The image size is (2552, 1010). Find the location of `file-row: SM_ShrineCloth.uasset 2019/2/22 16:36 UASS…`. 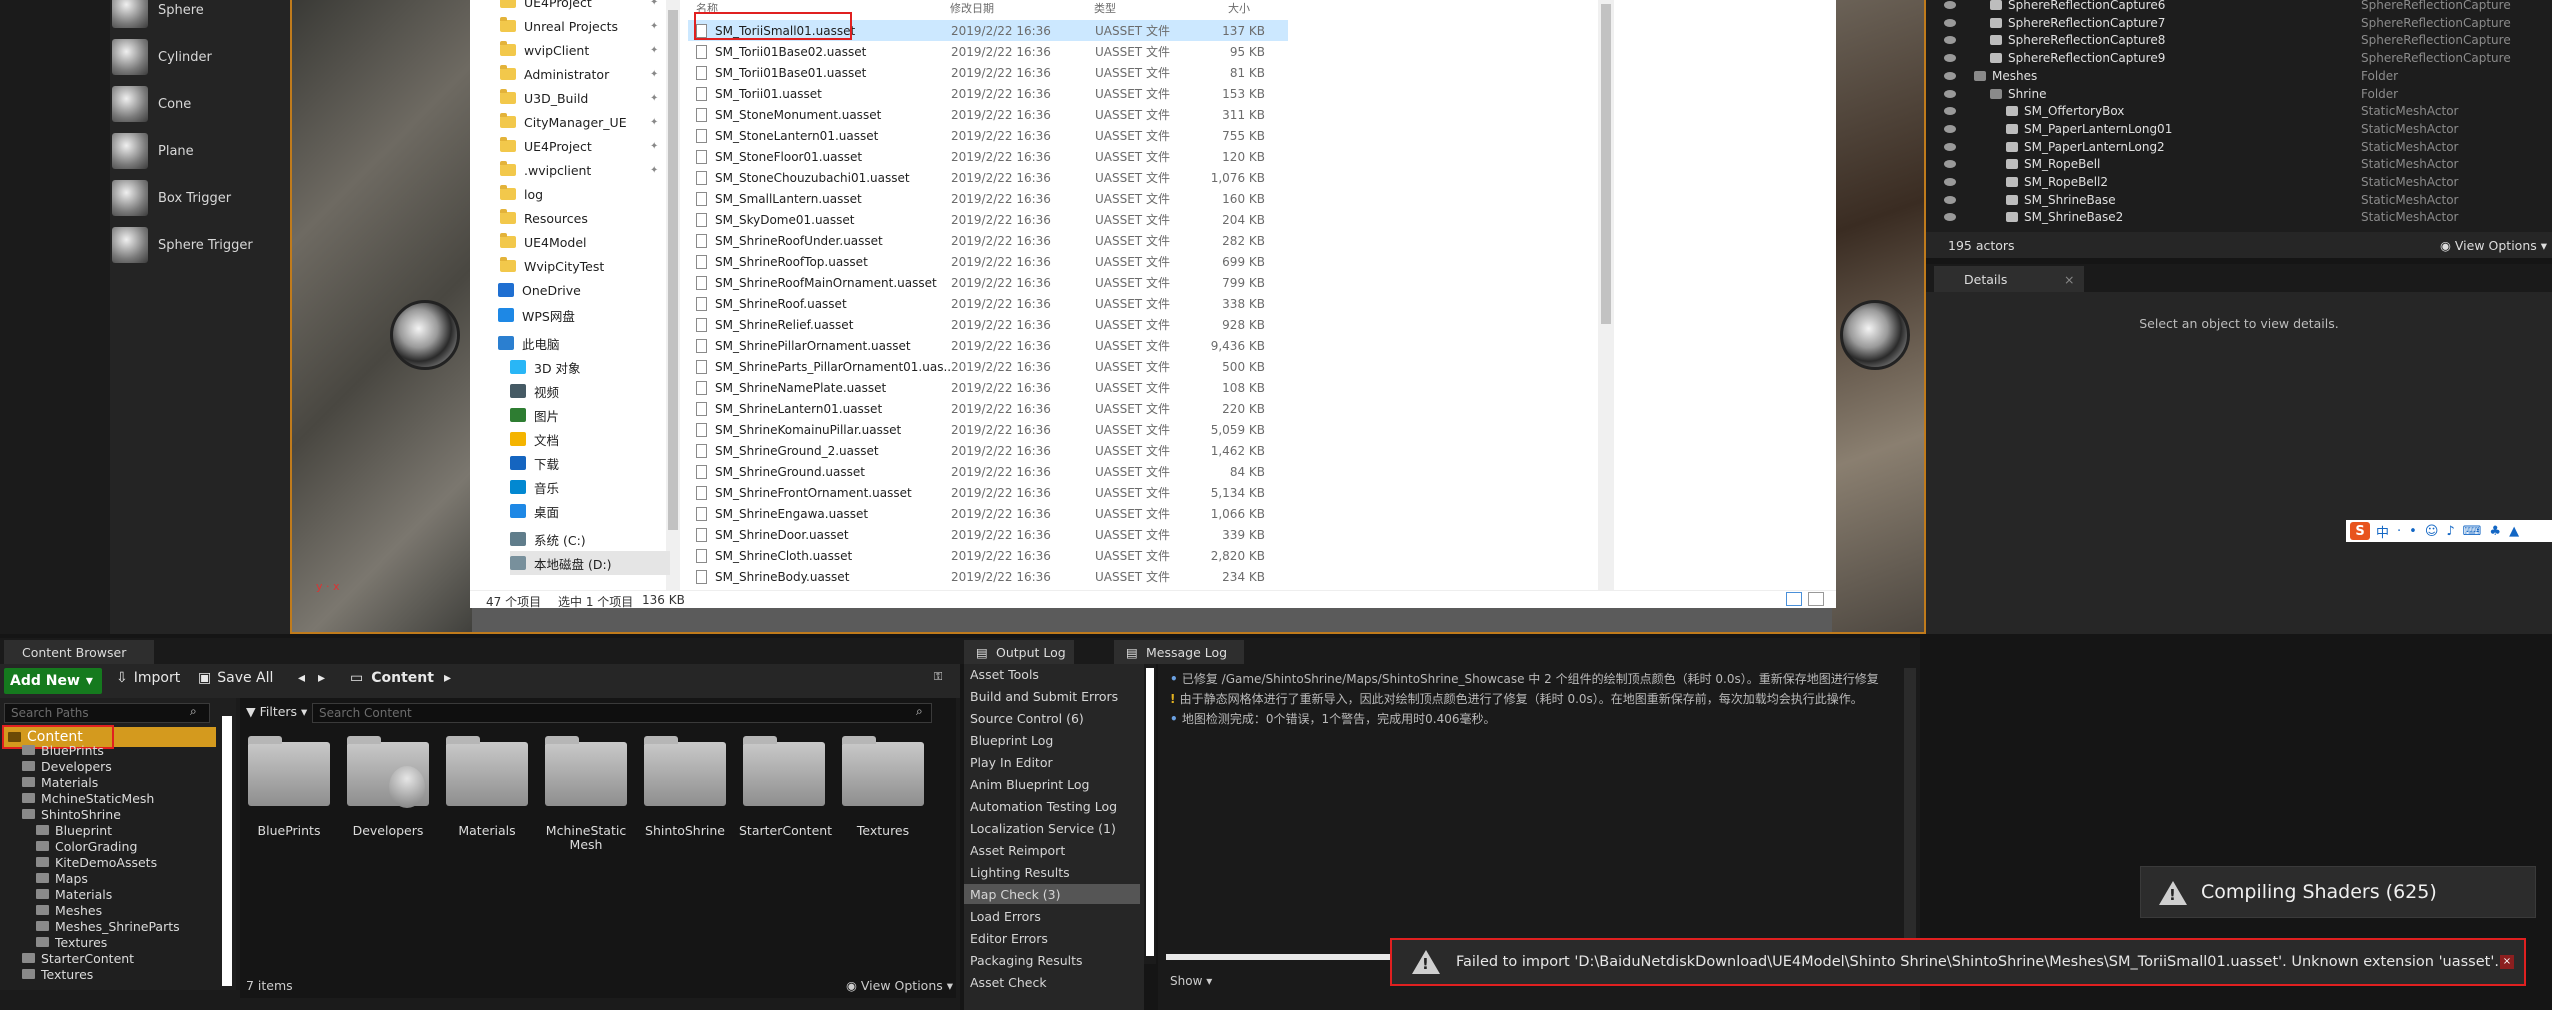

file-row: SM_ShrineCloth.uasset 2019/2/22 16:36 UASS… is located at coordinates (988, 555).